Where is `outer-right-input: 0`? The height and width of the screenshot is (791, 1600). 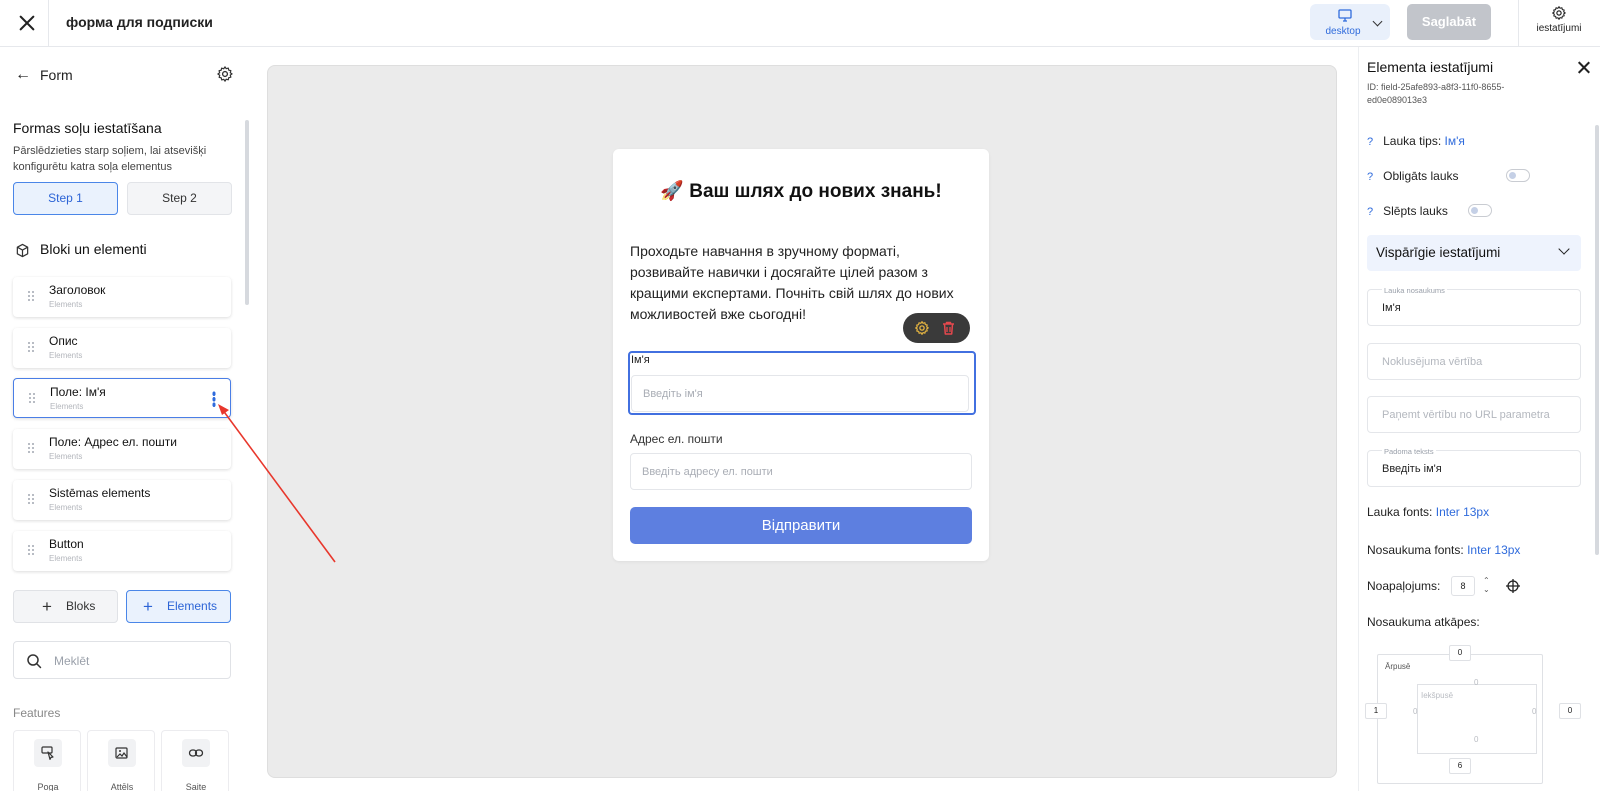 outer-right-input: 0 is located at coordinates (1570, 711).